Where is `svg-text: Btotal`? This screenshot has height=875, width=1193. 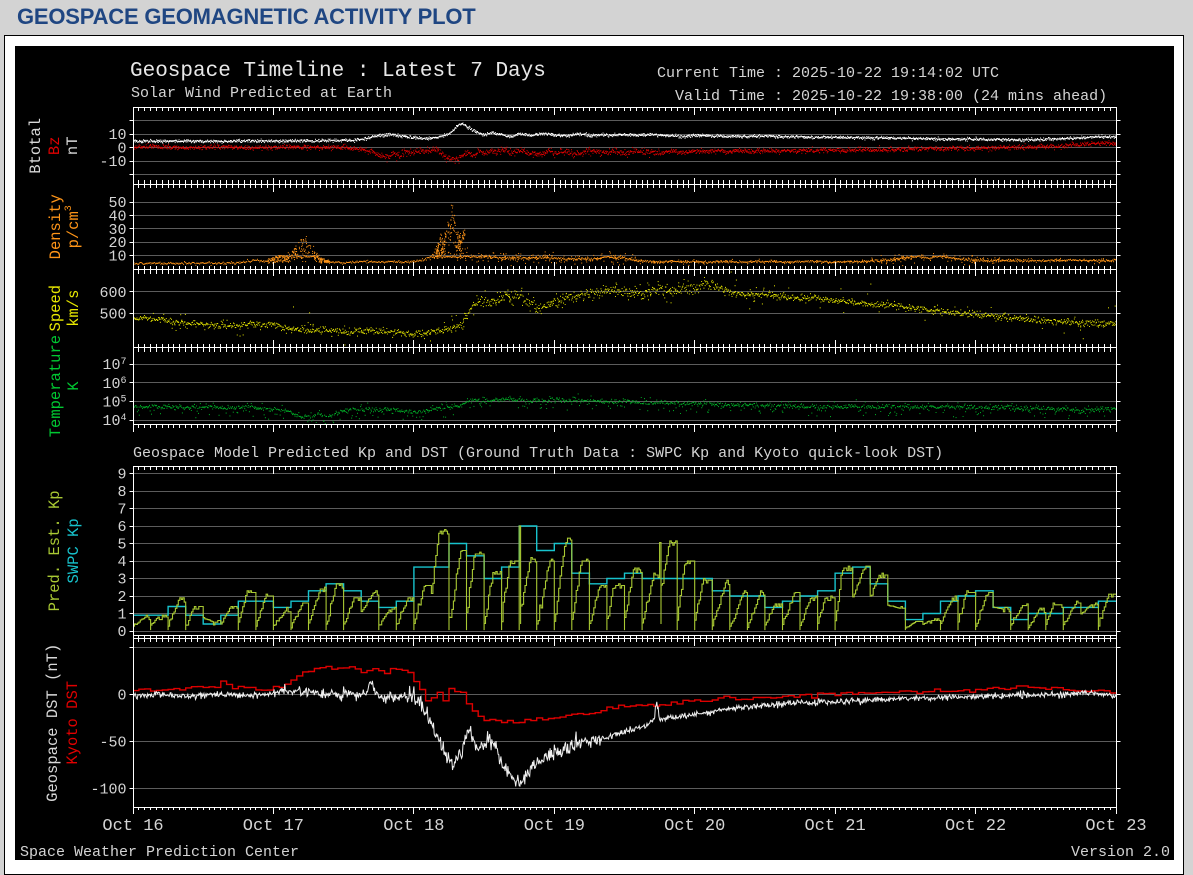
svg-text: Btotal is located at coordinates (36, 146).